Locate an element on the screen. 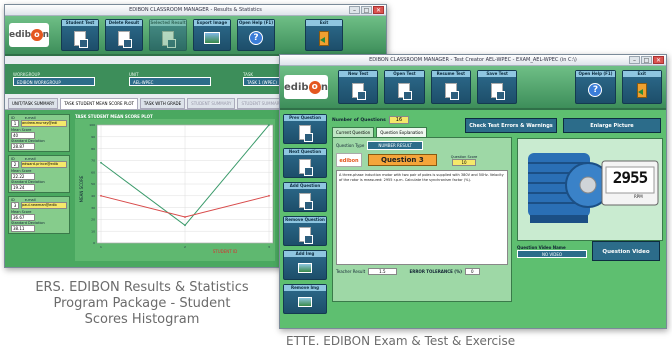 This screenshot has height=348, width=672. results-caption-line-1: ERS. EDIBON Results & Statistics is located at coordinates (142, 287).